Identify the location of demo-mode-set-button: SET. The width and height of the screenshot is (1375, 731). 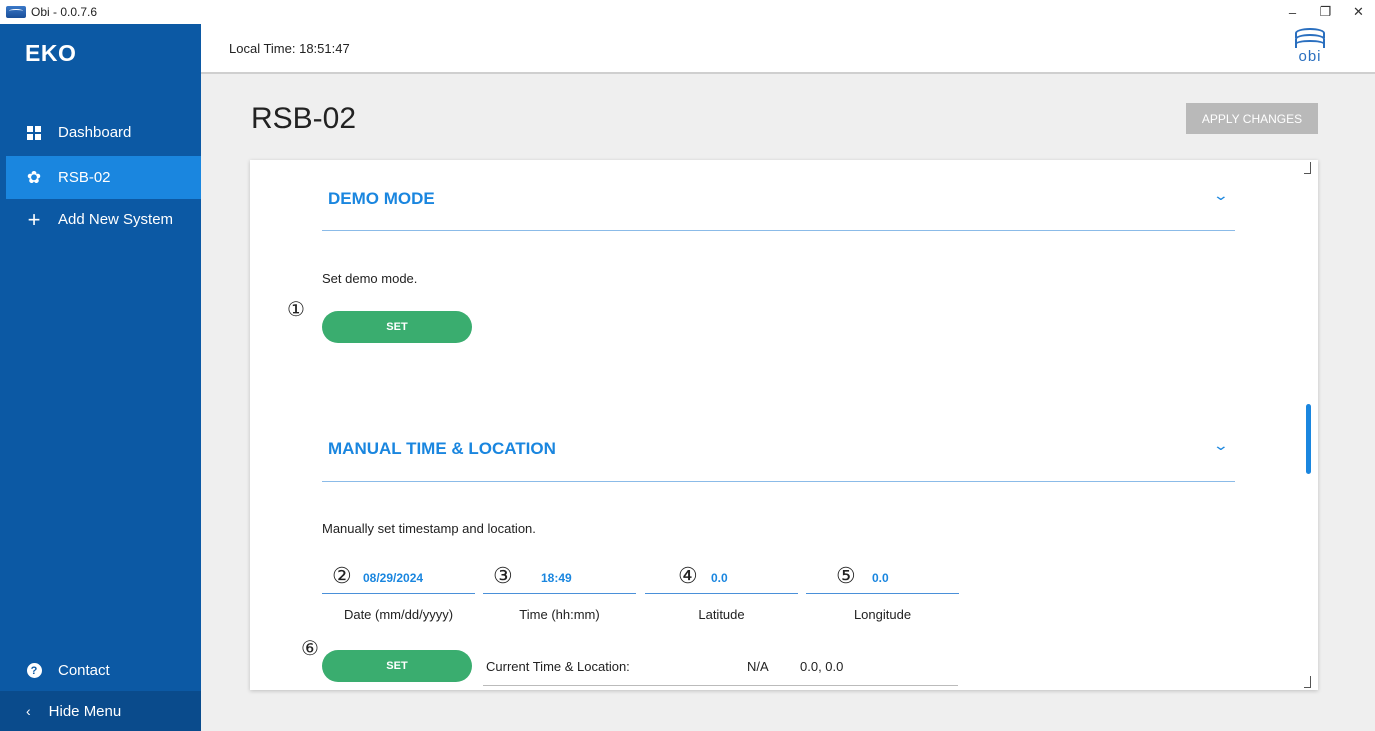
(397, 327).